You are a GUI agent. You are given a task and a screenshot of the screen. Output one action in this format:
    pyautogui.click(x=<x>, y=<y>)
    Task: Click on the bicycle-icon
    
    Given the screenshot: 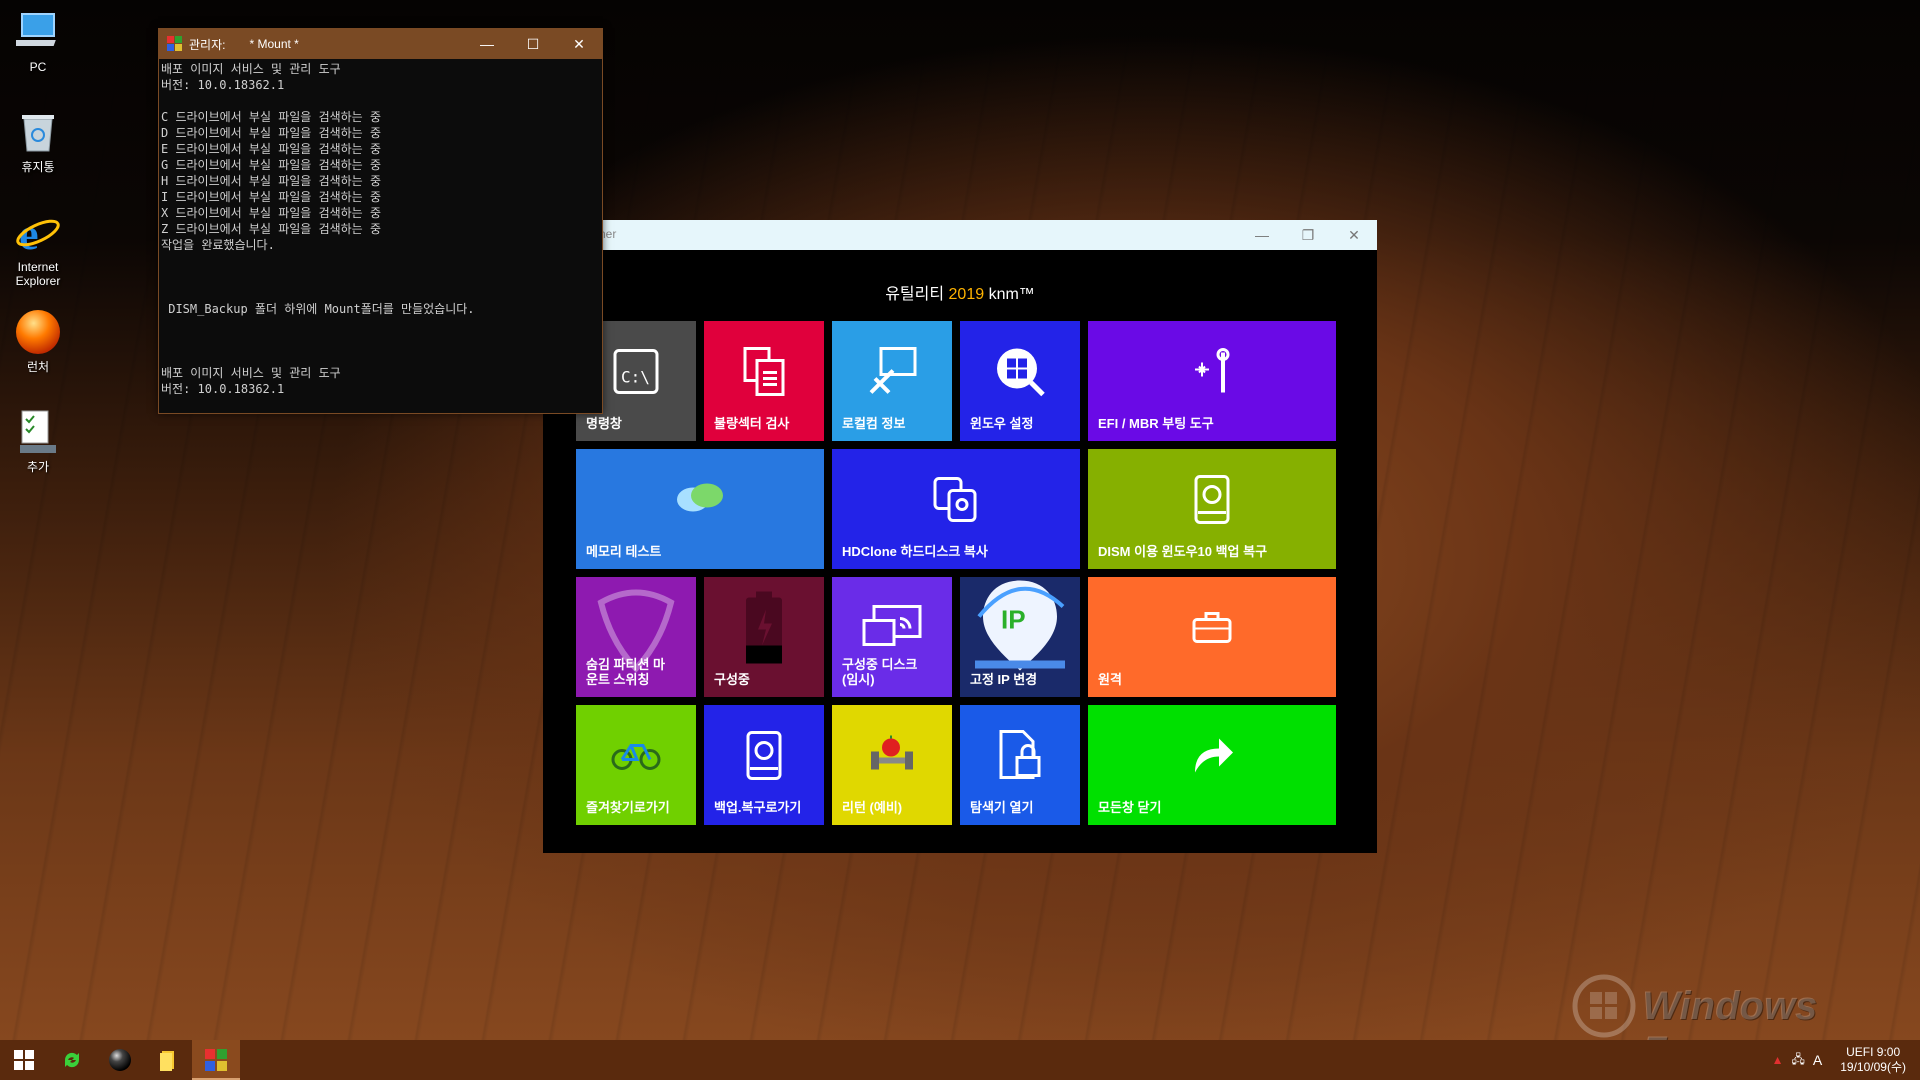 What is the action you would take?
    pyautogui.click(x=636, y=757)
    